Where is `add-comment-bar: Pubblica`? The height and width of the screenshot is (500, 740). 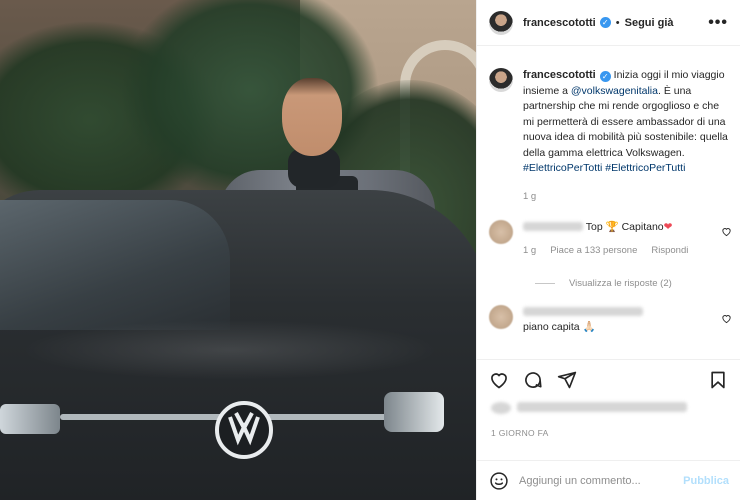
add-comment-bar: Pubblica is located at coordinates (608, 480).